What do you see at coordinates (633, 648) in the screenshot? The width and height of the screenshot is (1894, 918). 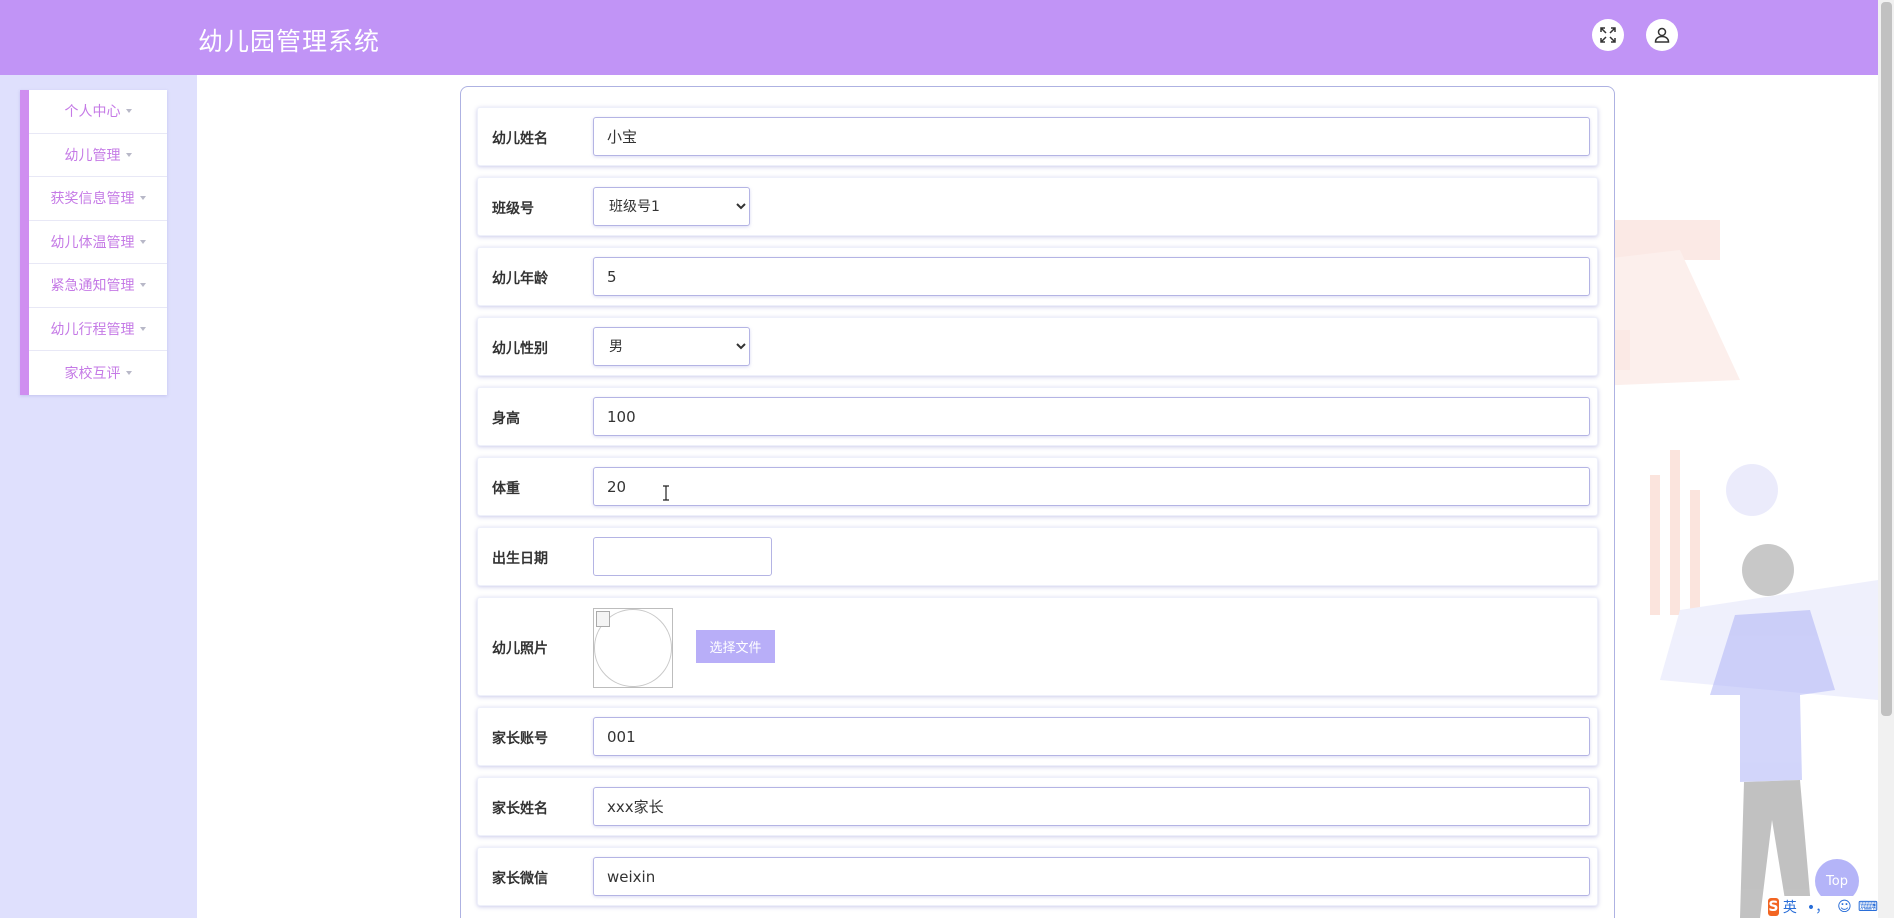 I see `photo-preview` at bounding box center [633, 648].